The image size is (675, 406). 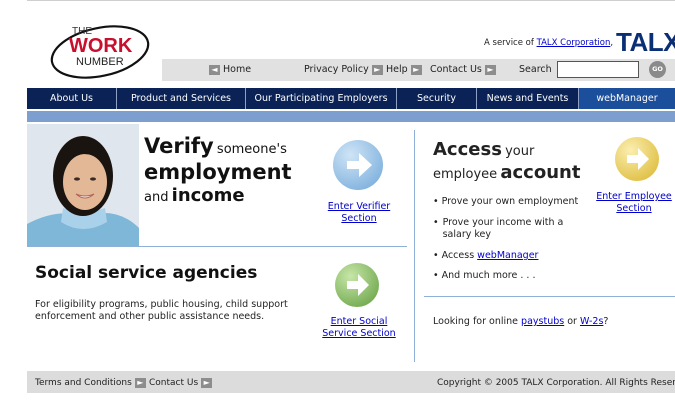 I want to click on access-account-heading: Access your employee account, so click(x=507, y=161).